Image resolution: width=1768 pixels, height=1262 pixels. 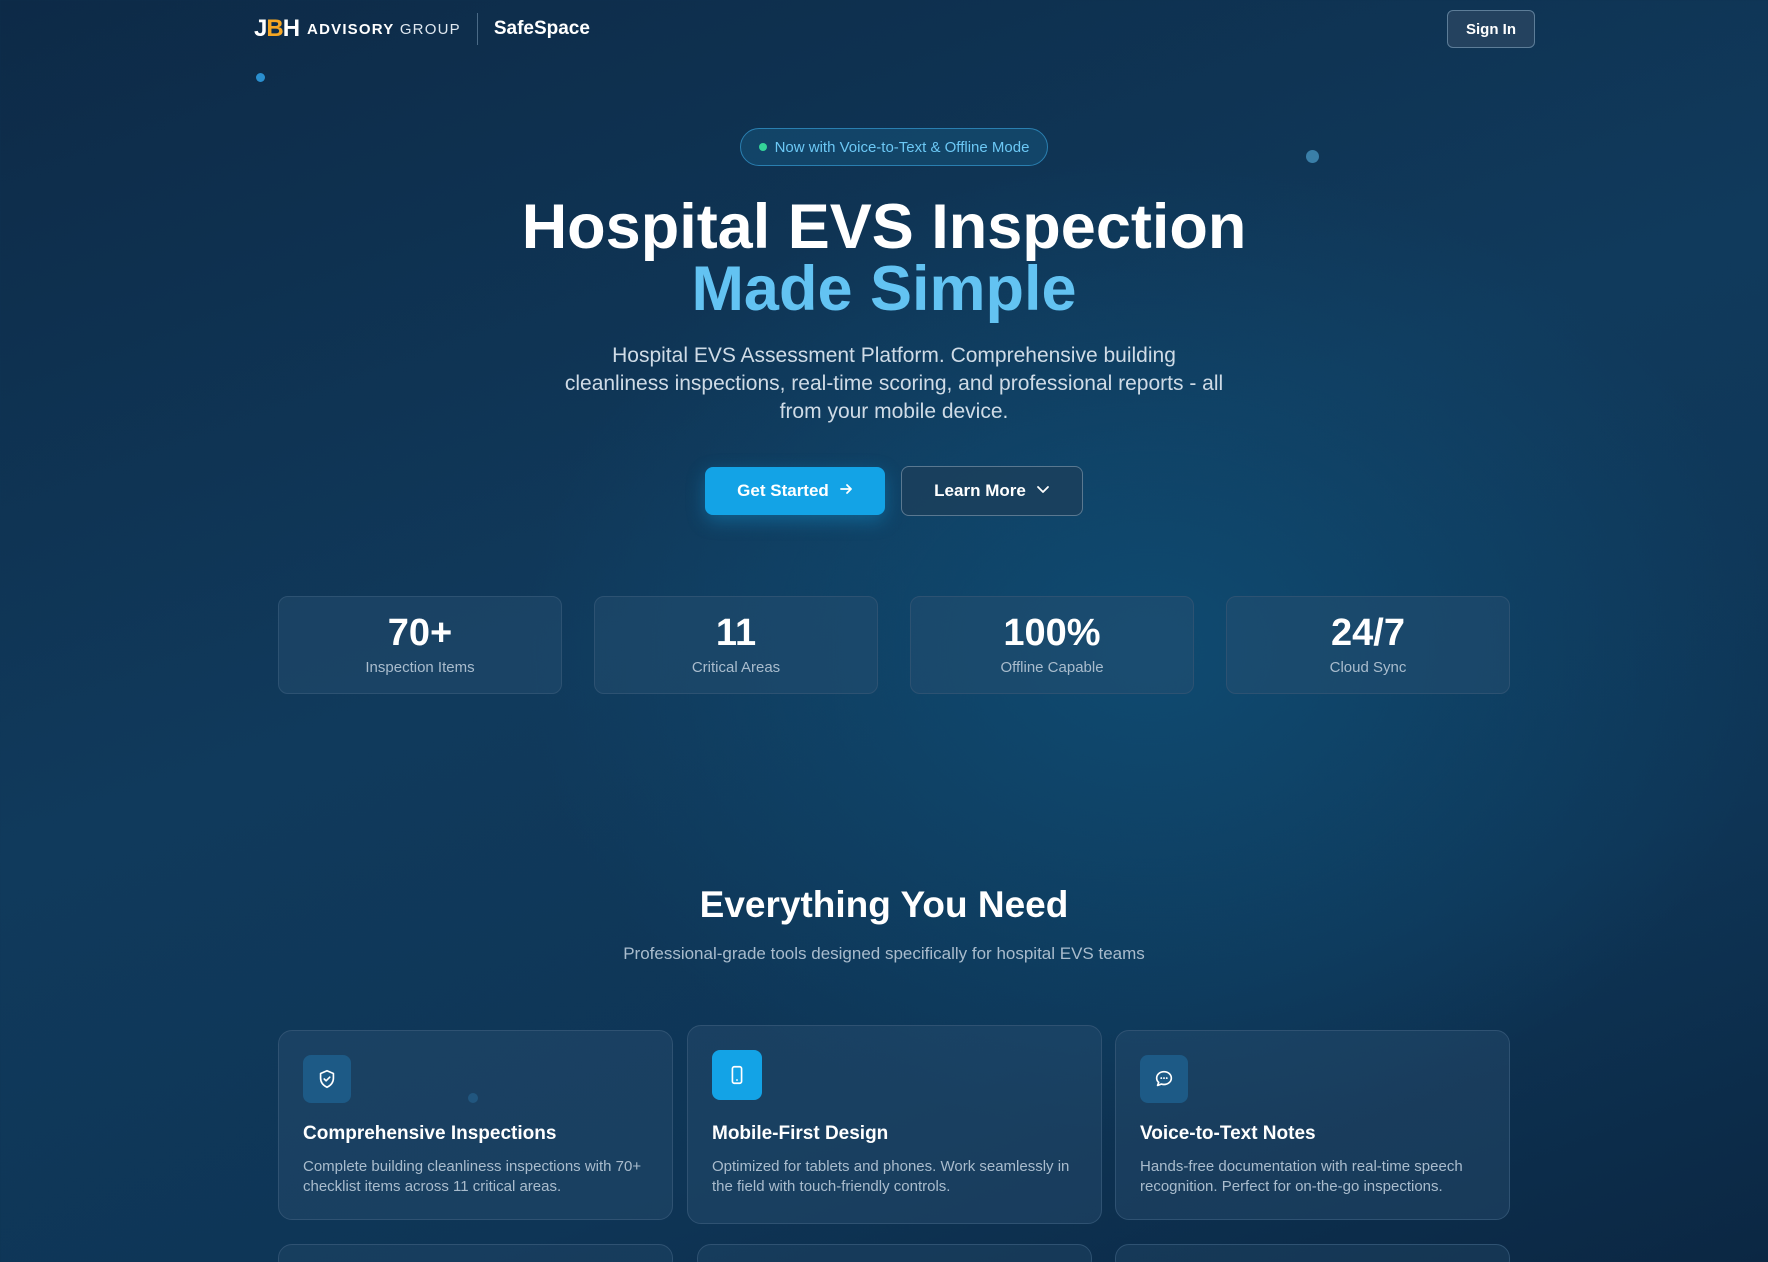 I want to click on site-header: JBH ADVISORY GROUP SafeSpace Sign In, so click(x=884, y=29).